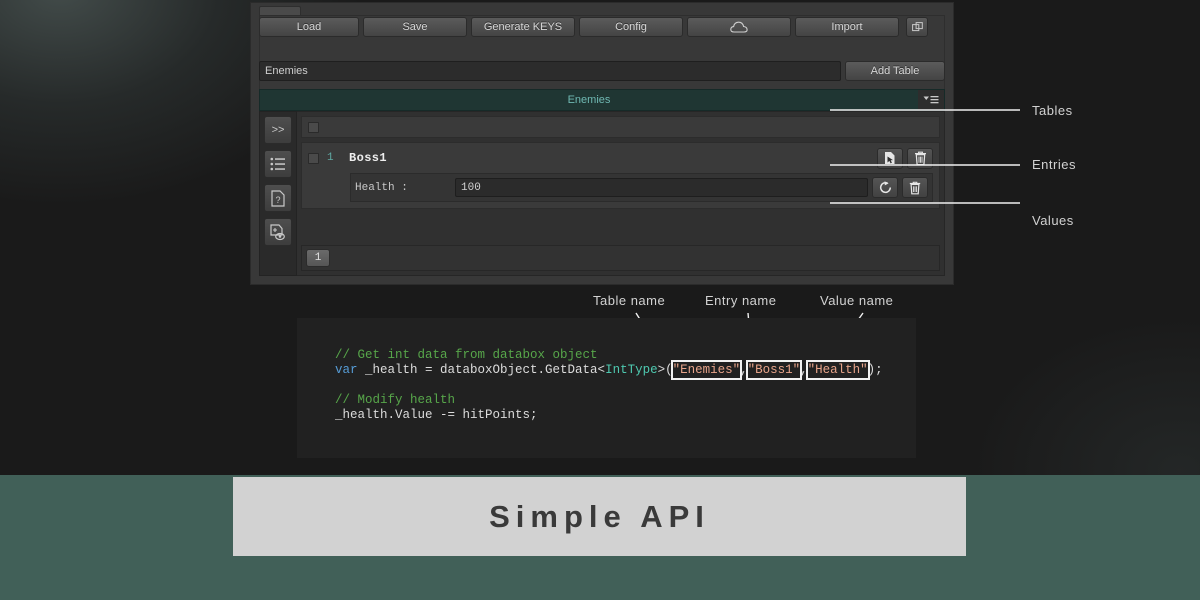  I want to click on code-arg-value-name: "Health", so click(837, 370).